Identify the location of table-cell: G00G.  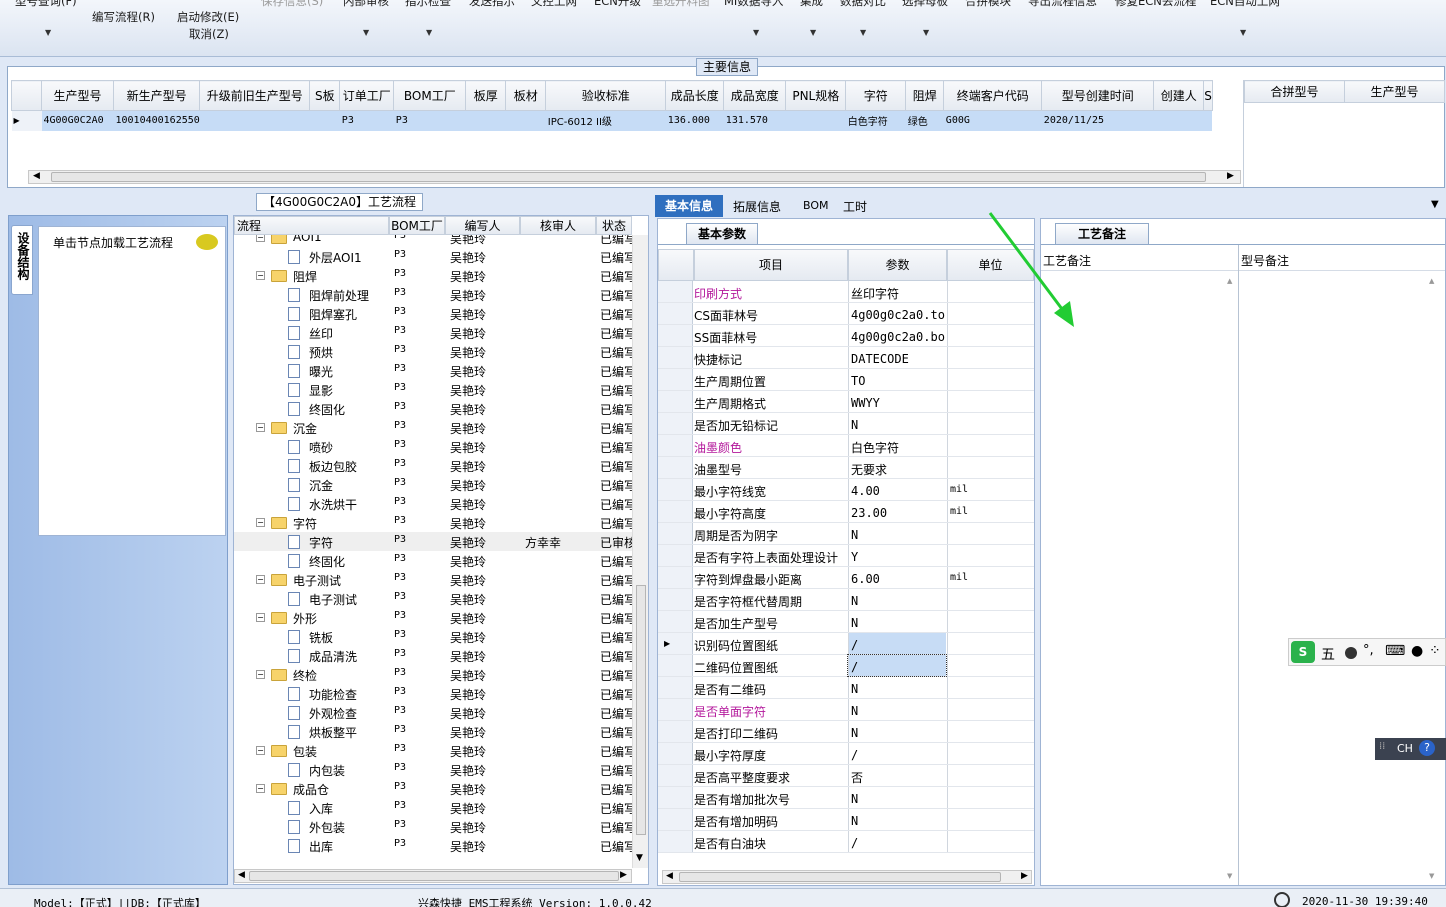
(992, 120).